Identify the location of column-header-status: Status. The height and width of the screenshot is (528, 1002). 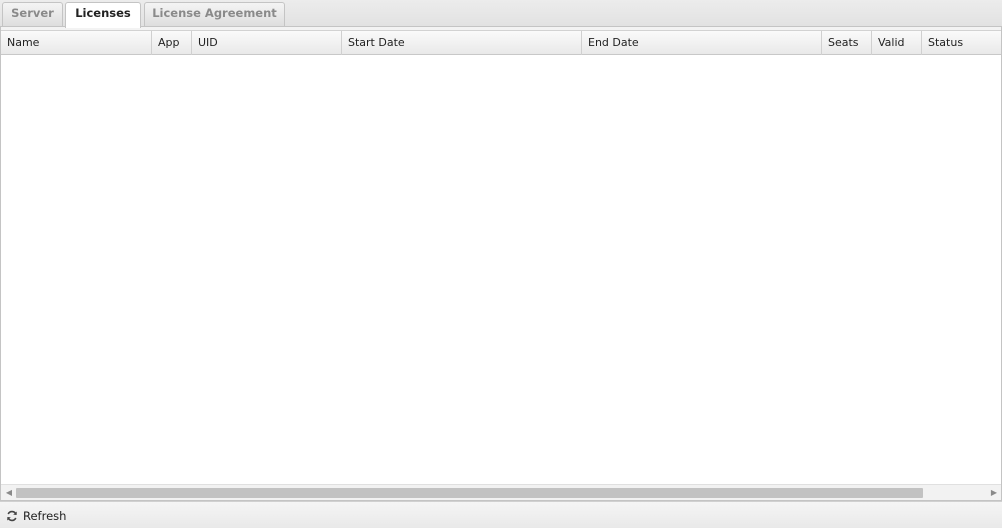
(961, 43).